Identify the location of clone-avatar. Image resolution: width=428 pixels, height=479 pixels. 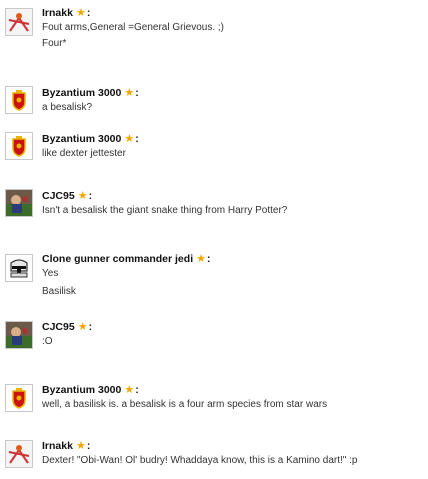
(19, 268).